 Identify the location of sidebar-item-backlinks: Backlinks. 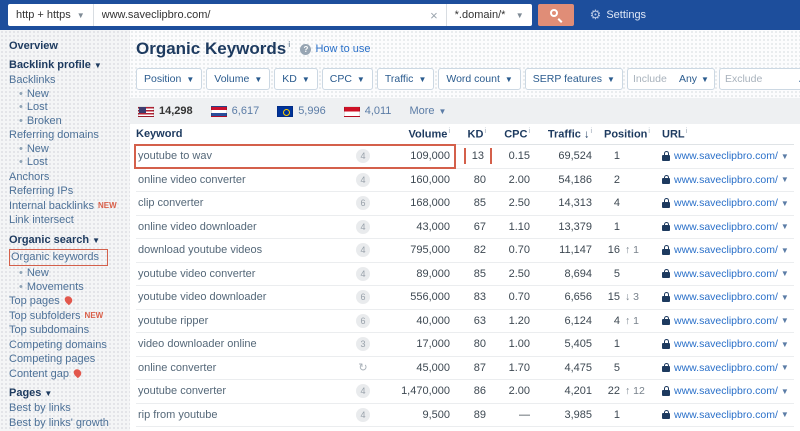
(67, 80).